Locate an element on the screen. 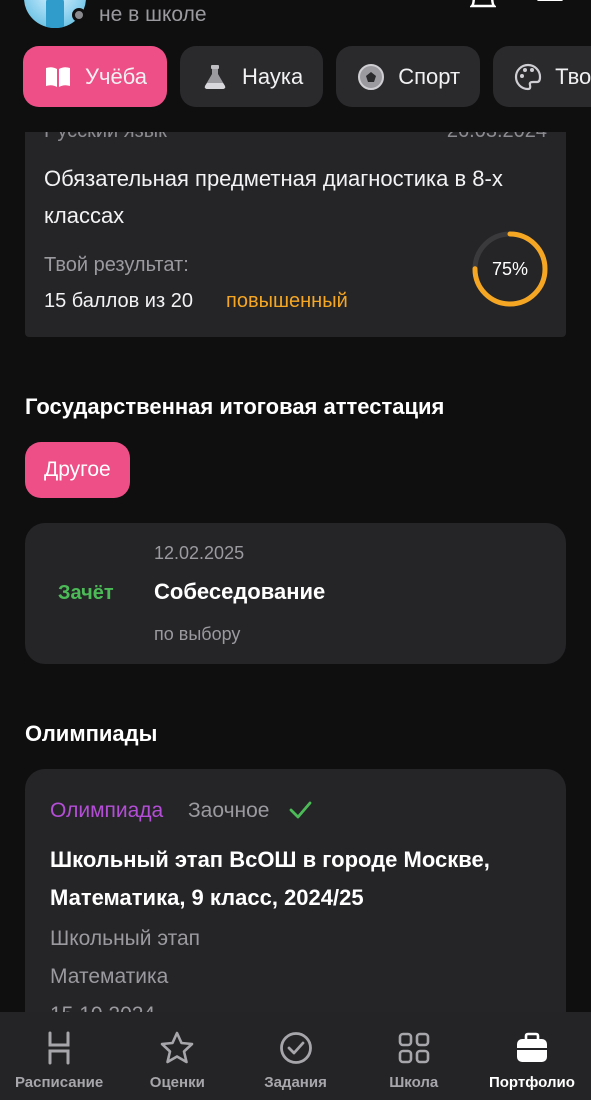 The height and width of the screenshot is (1100, 591). top-bar: не в школе is located at coordinates (295, 17).